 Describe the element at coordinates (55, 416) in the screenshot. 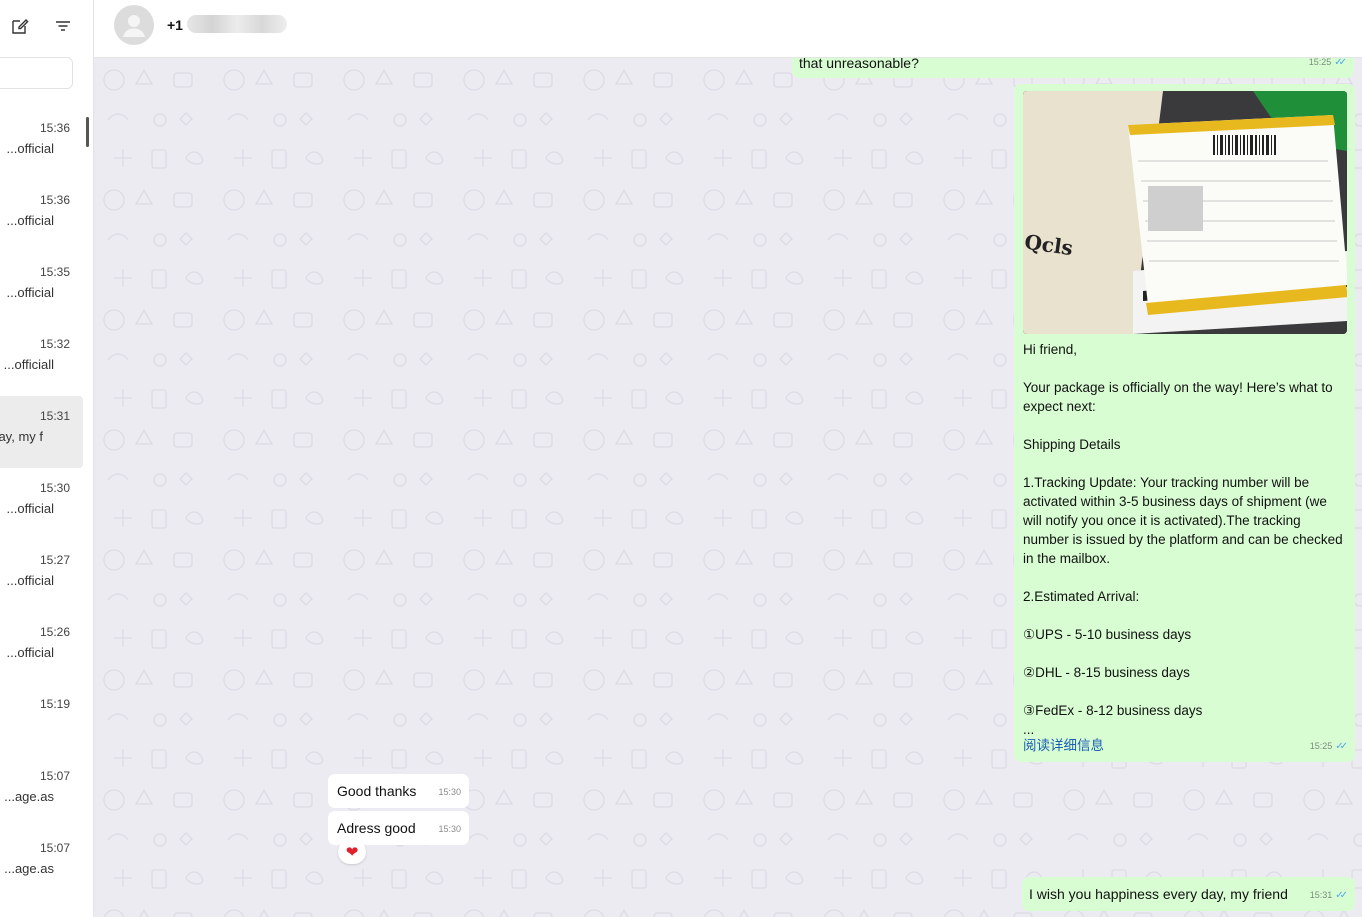

I see `chat-time: 15:31` at that location.